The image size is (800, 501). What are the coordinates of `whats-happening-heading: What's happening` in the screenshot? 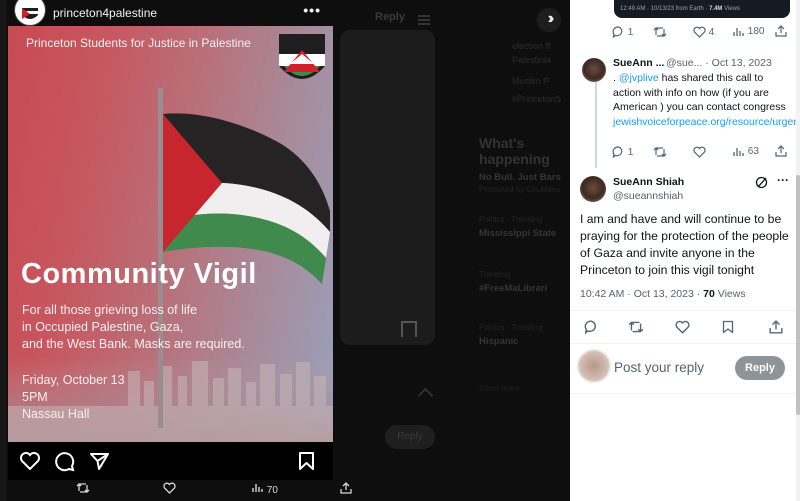 It's located at (514, 151).